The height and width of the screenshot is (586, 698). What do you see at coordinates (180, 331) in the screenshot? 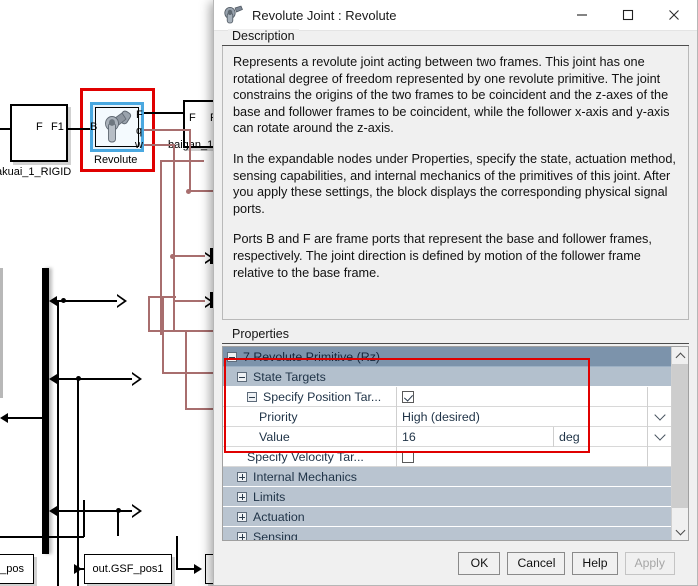
I see `ps-wire-lower-h1` at bounding box center [180, 331].